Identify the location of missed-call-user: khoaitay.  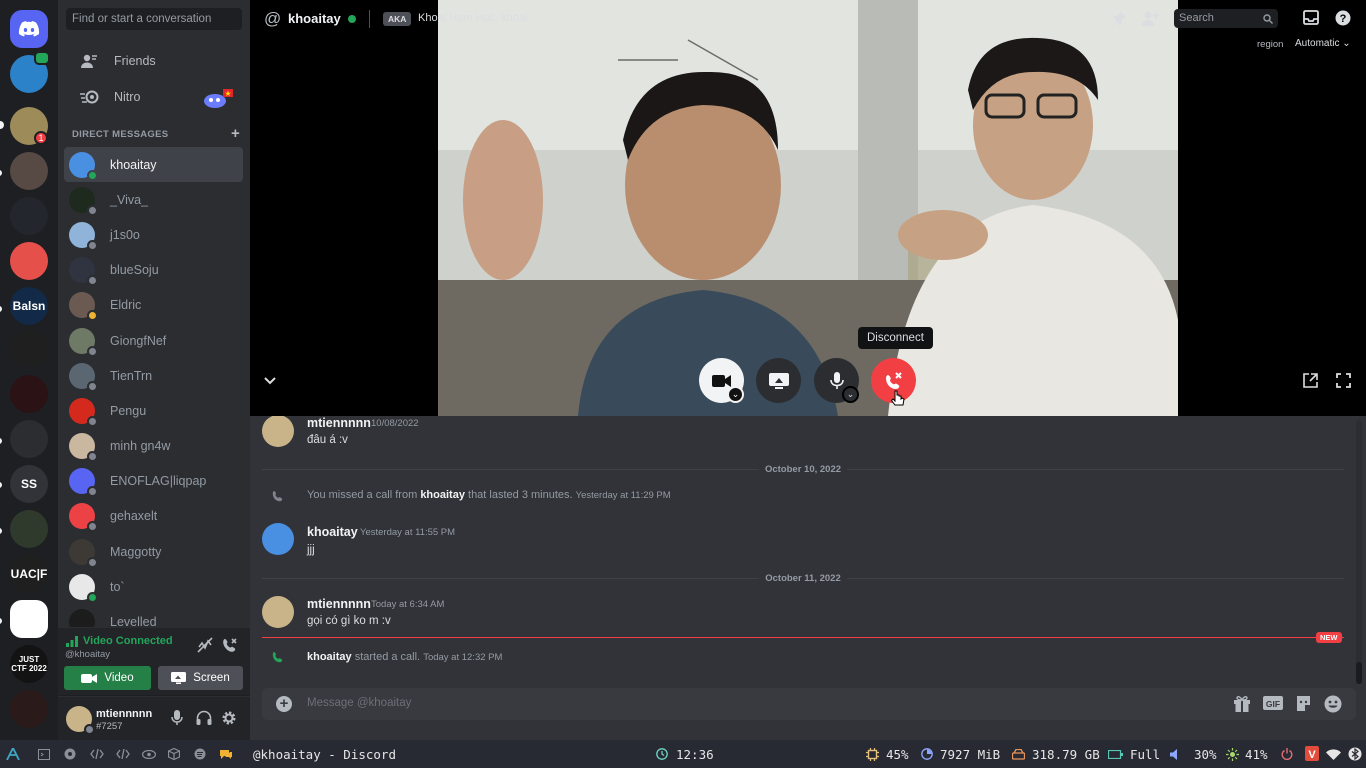
(442, 495).